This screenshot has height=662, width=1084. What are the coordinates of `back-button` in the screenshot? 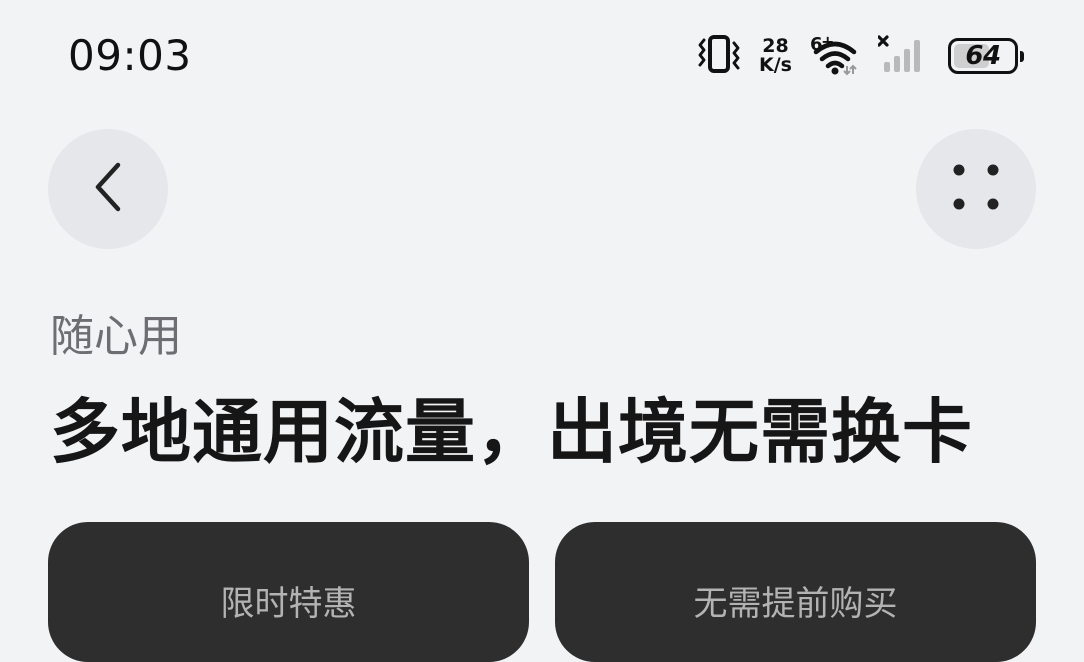 It's located at (108, 189).